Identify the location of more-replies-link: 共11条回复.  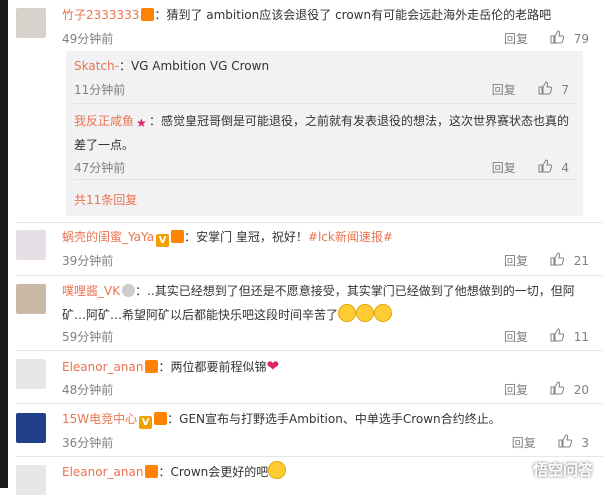
(105, 199).